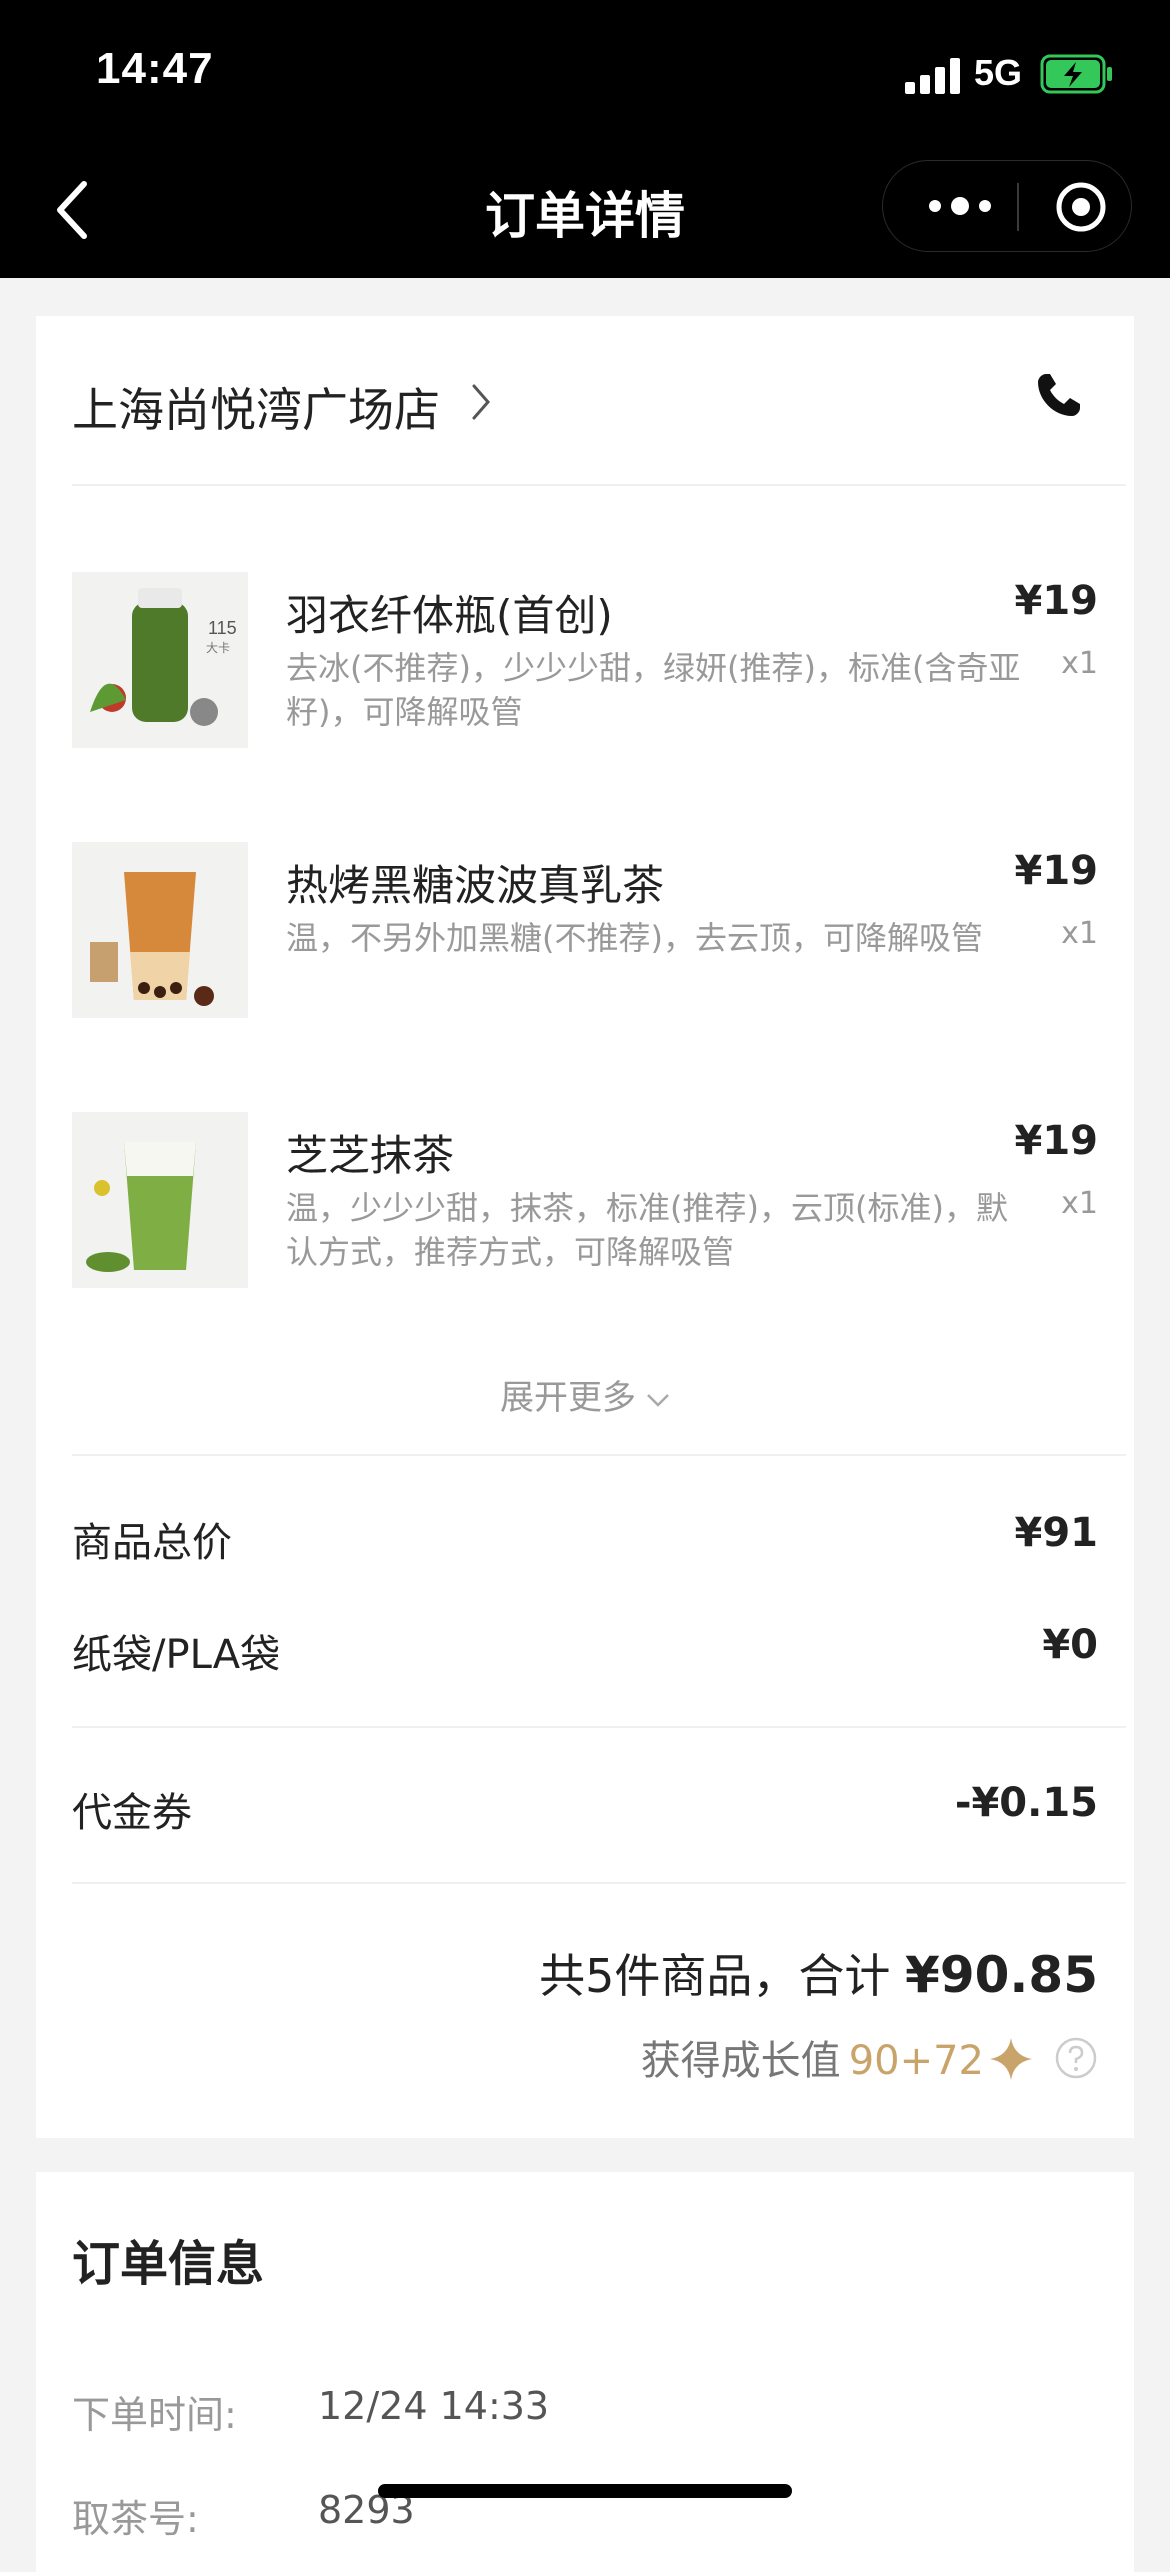 The image size is (1170, 2572). Describe the element at coordinates (222, 628) in the screenshot. I see `thumb-calorie-number: 115` at that location.